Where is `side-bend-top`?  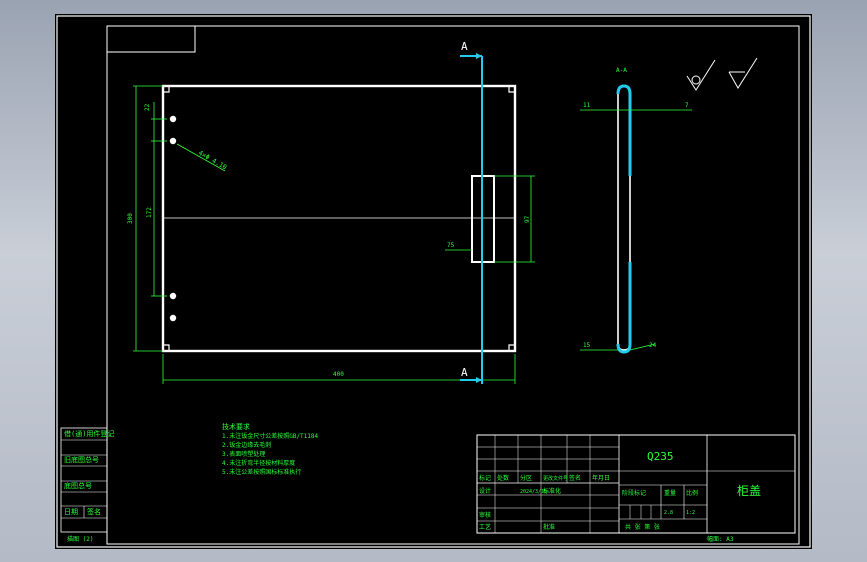 side-bend-top is located at coordinates (624, 89).